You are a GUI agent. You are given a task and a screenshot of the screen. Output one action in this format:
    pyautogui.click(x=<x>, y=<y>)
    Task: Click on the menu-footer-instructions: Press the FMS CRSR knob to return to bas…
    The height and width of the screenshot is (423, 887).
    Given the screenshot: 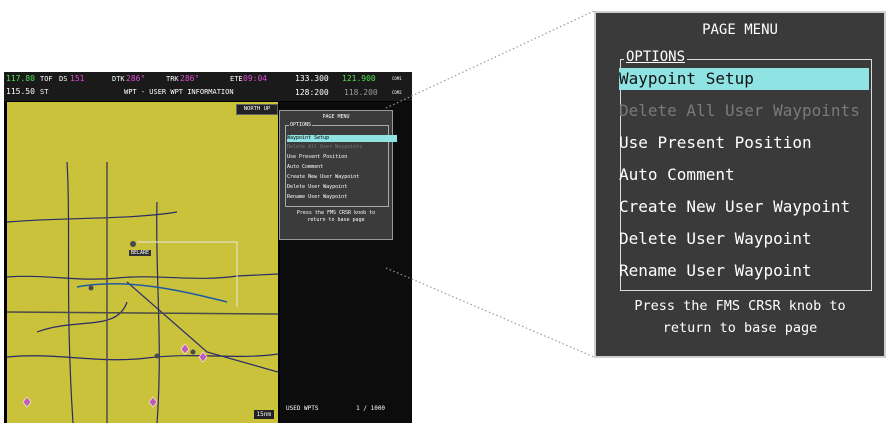 What is the action you would take?
    pyautogui.click(x=740, y=317)
    